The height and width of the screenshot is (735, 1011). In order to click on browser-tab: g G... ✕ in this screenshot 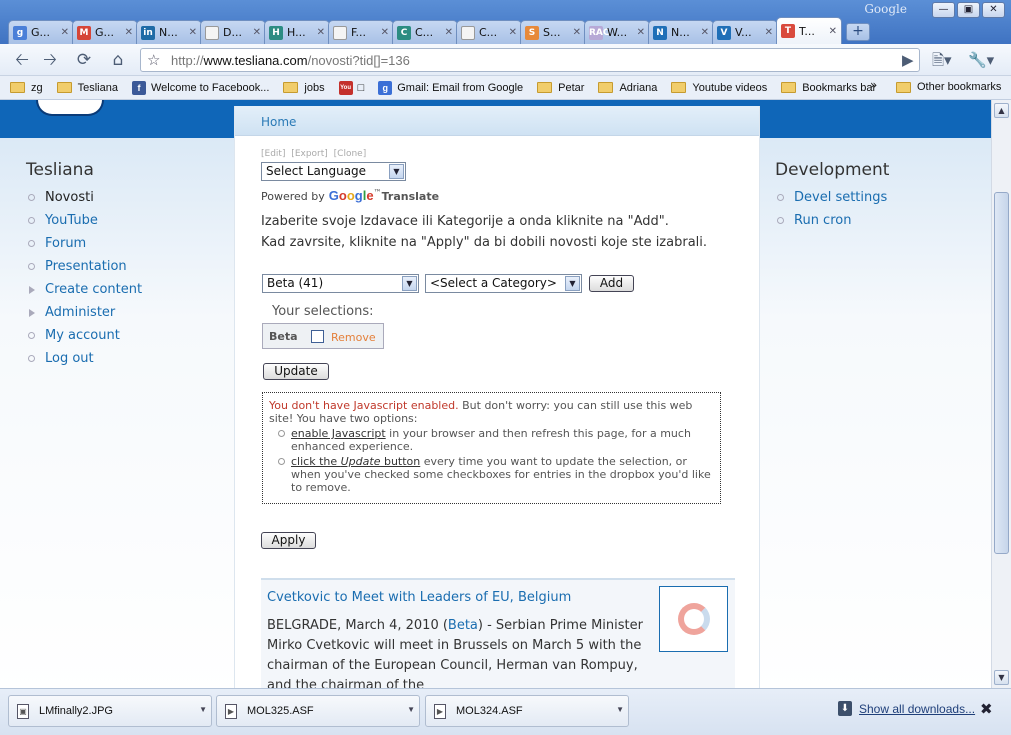, I will do `click(41, 32)`.